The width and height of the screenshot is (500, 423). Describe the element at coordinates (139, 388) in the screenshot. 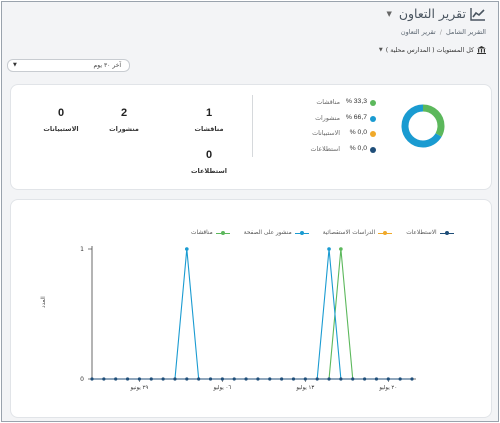

I see `x-tick-label: ٢٩ يونيو` at that location.